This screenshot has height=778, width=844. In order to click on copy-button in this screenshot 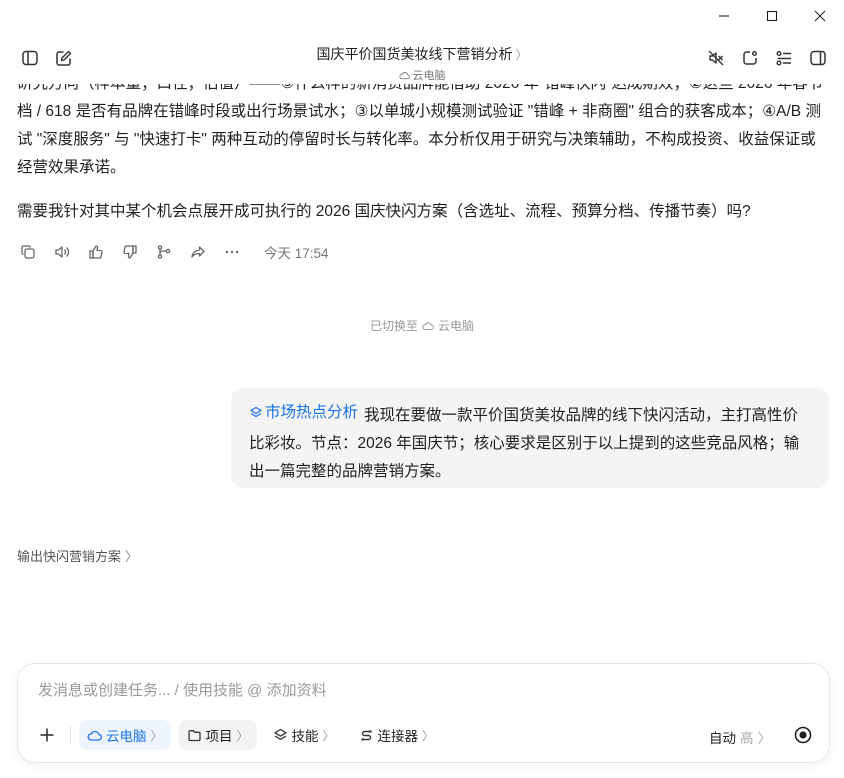, I will do `click(37, 252)`.